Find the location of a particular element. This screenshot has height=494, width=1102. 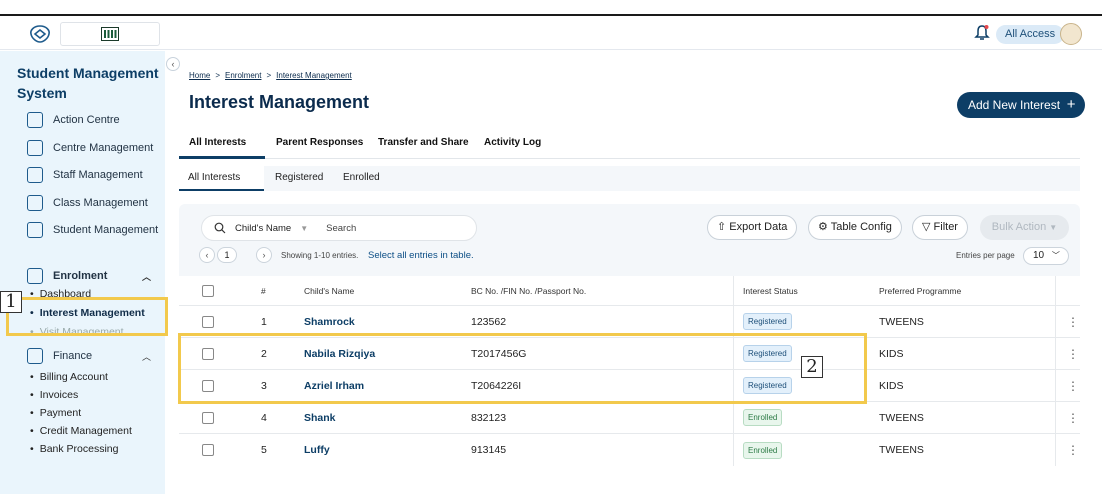

subtab-enrolled: Enrolled is located at coordinates (361, 177).